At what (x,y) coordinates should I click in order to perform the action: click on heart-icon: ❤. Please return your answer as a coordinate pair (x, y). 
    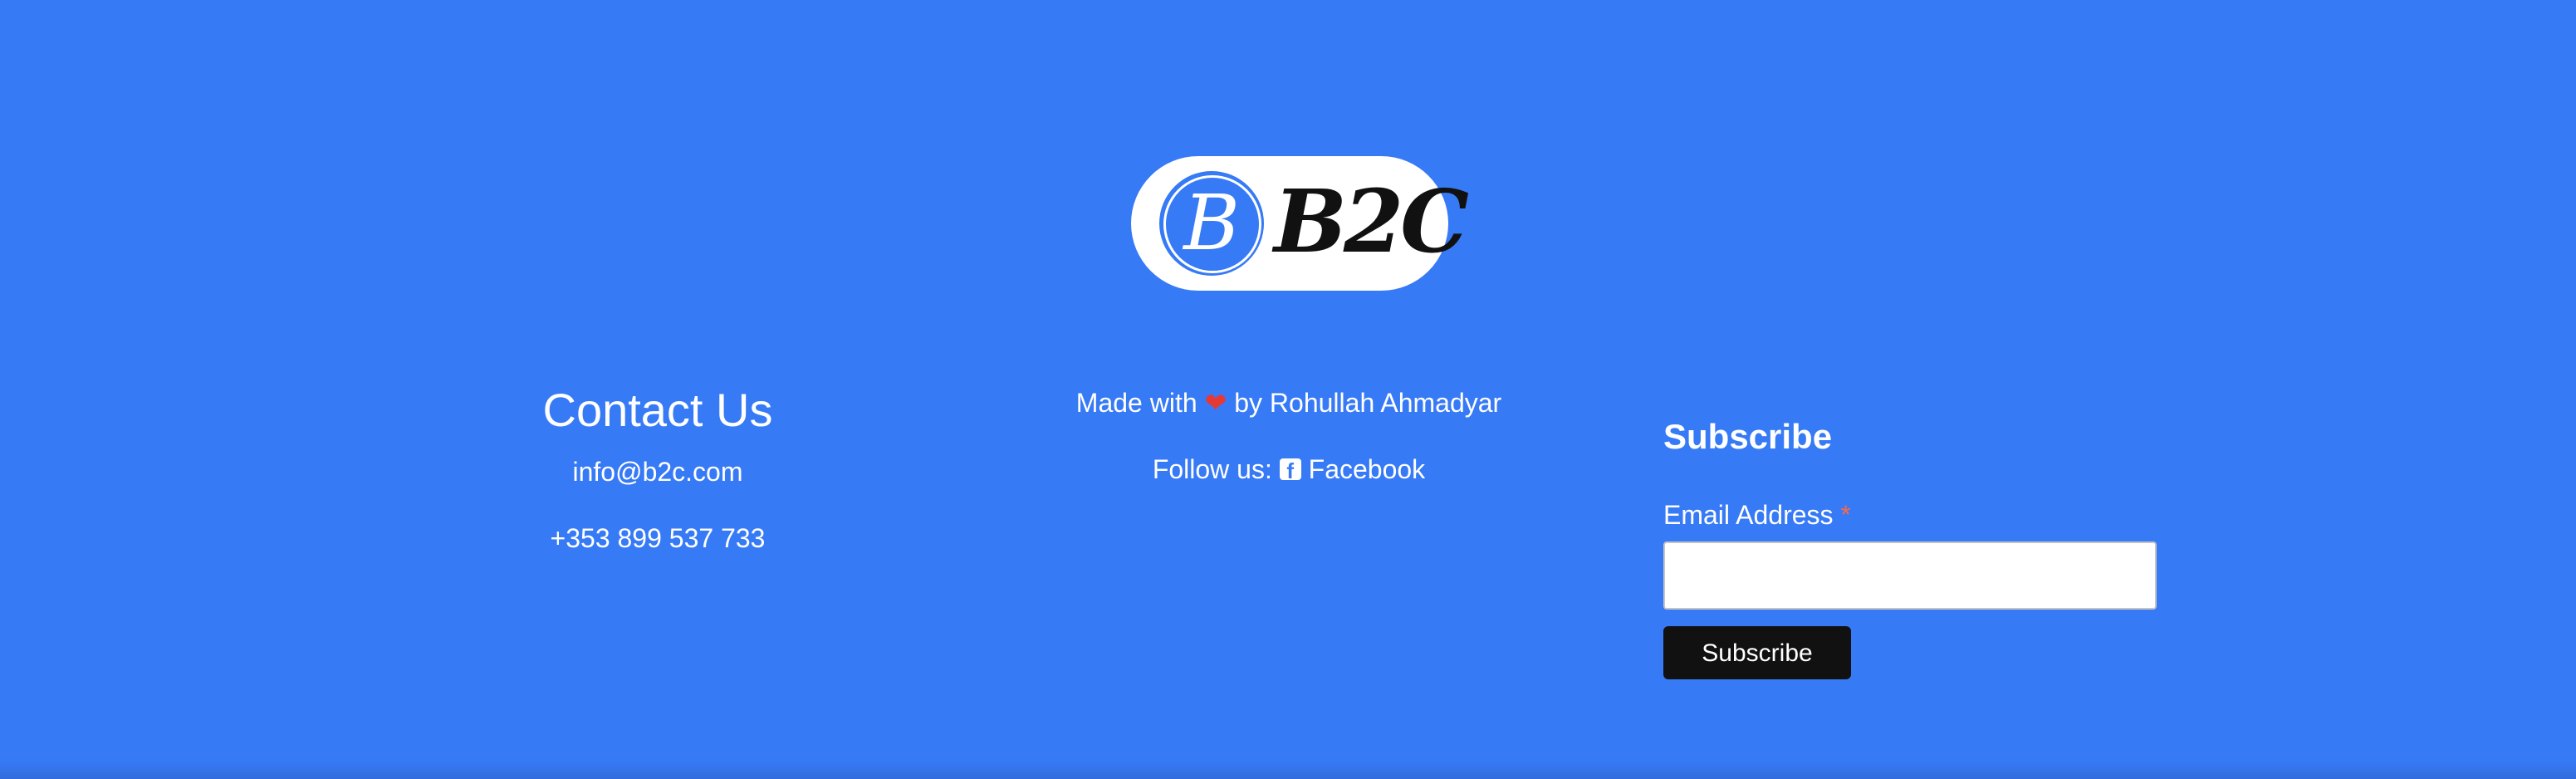
    Looking at the image, I should click on (1216, 403).